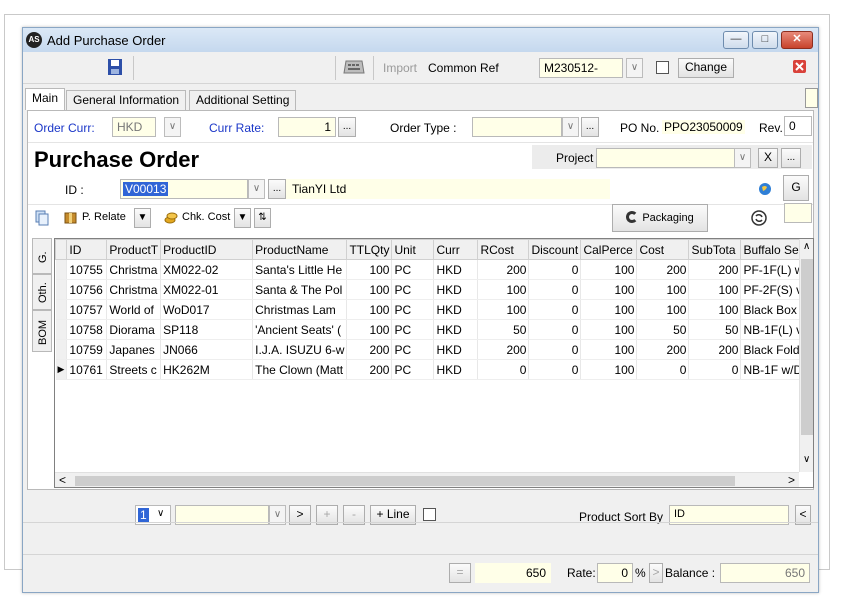  What do you see at coordinates (300, 329) in the screenshot?
I see `table-cell: 'Ancient Seats' (` at bounding box center [300, 329].